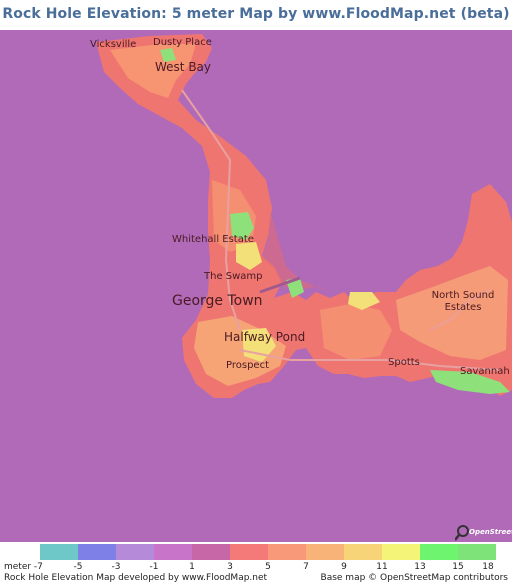 The image size is (512, 583). What do you see at coordinates (463, 302) in the screenshot?
I see `place-north-sound-estates: North Sound Estates` at bounding box center [463, 302].